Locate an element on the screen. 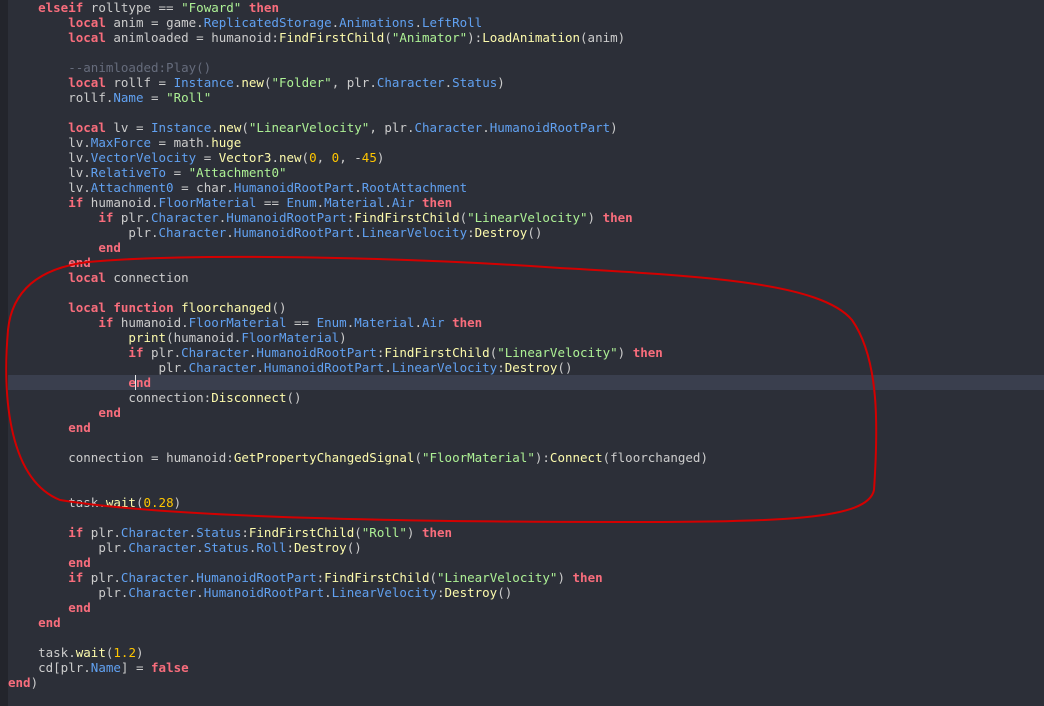 Image resolution: width=1044 pixels, height=706 pixels. code-line: lv.MaxForce = math.huge is located at coordinates (526, 142).